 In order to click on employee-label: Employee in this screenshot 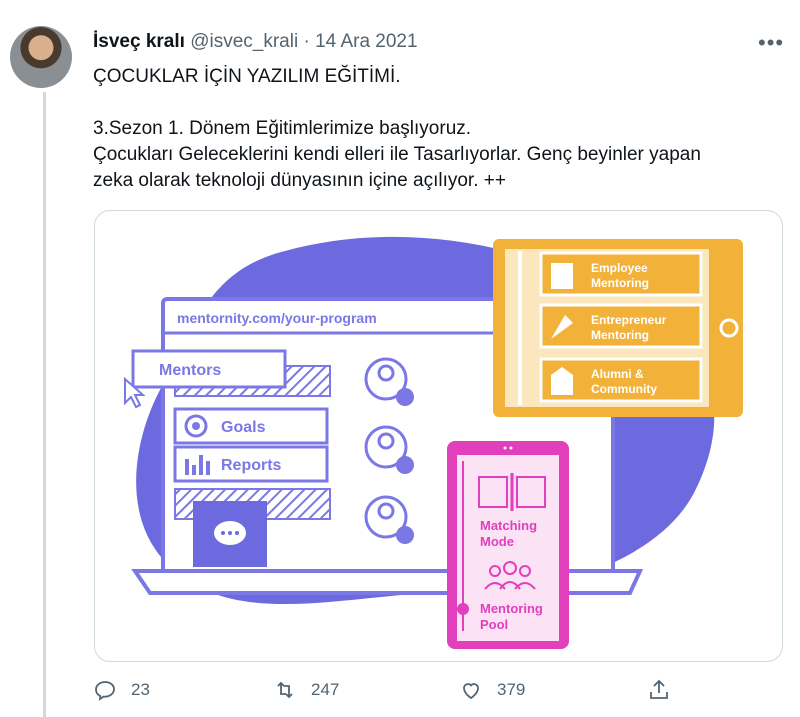, I will do `click(619, 268)`.